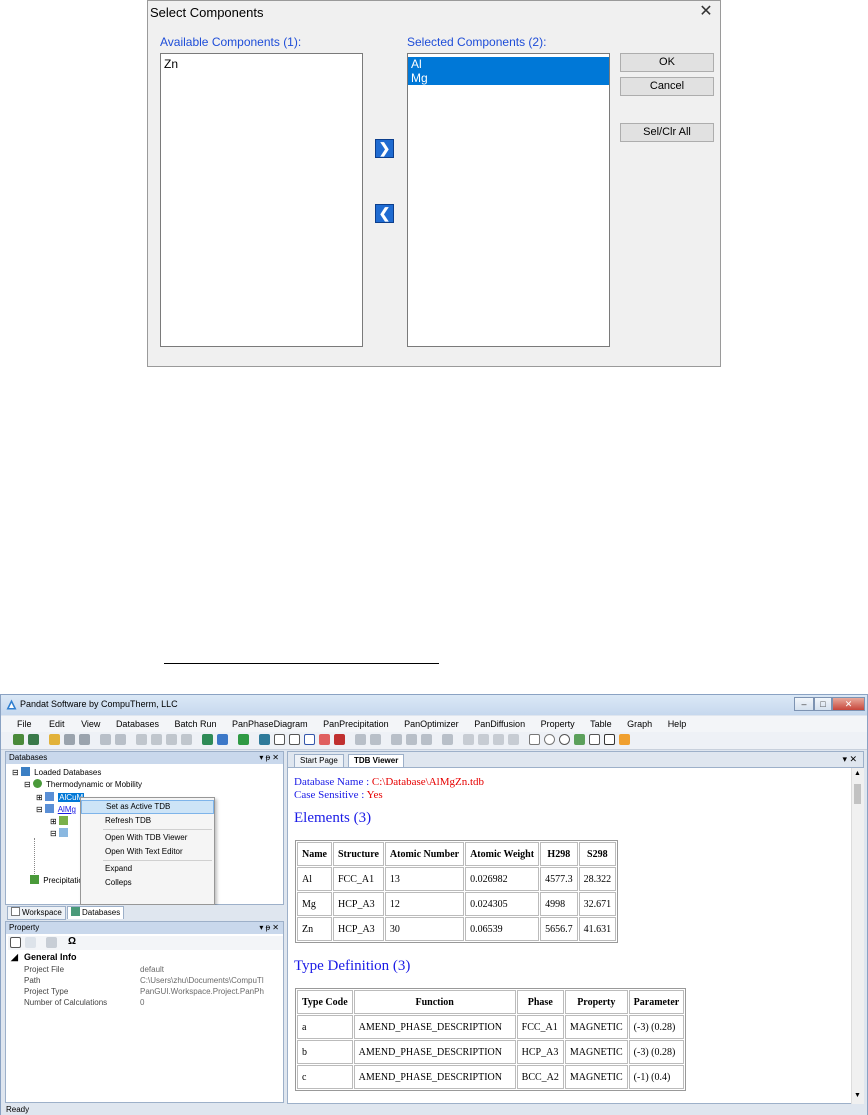  What do you see at coordinates (857, 773) in the screenshot?
I see `scroll-up-icon: ▲` at bounding box center [857, 773].